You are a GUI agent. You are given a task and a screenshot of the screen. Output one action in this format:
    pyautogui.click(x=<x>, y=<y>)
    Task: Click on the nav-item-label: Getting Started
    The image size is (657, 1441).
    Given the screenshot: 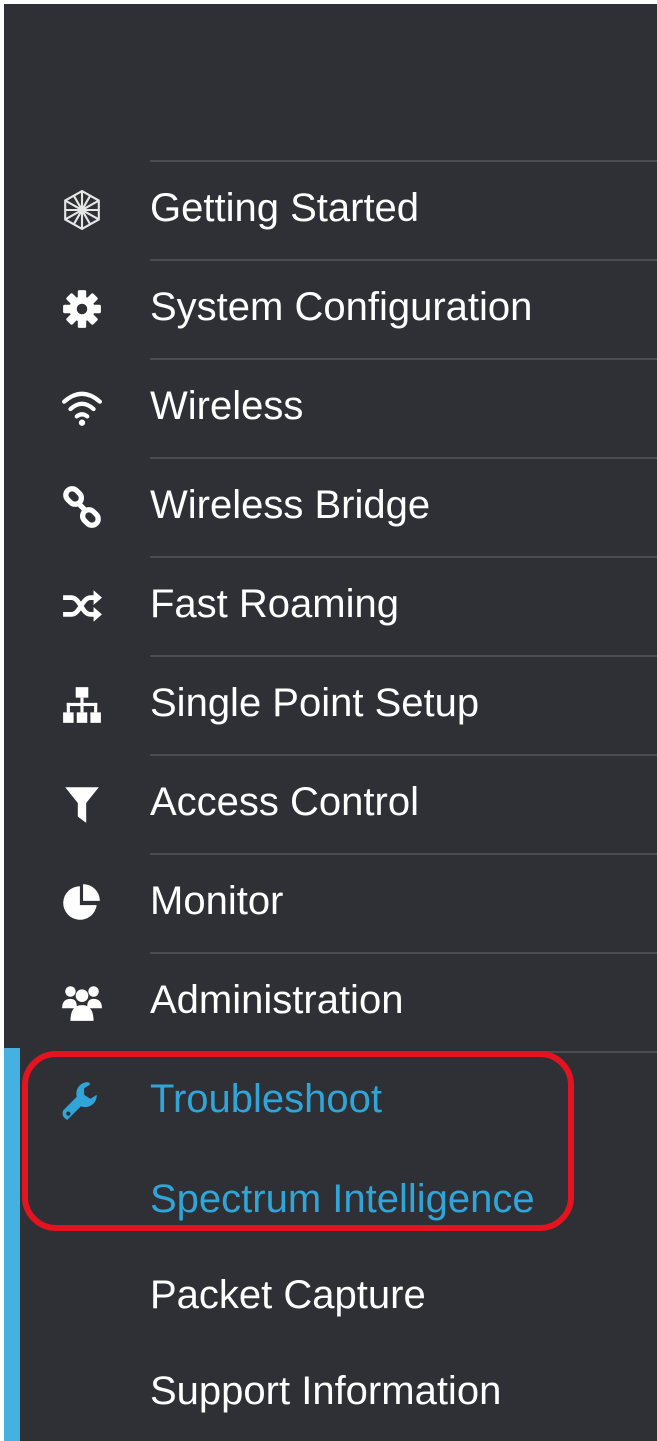 What is the action you would take?
    pyautogui.click(x=285, y=208)
    